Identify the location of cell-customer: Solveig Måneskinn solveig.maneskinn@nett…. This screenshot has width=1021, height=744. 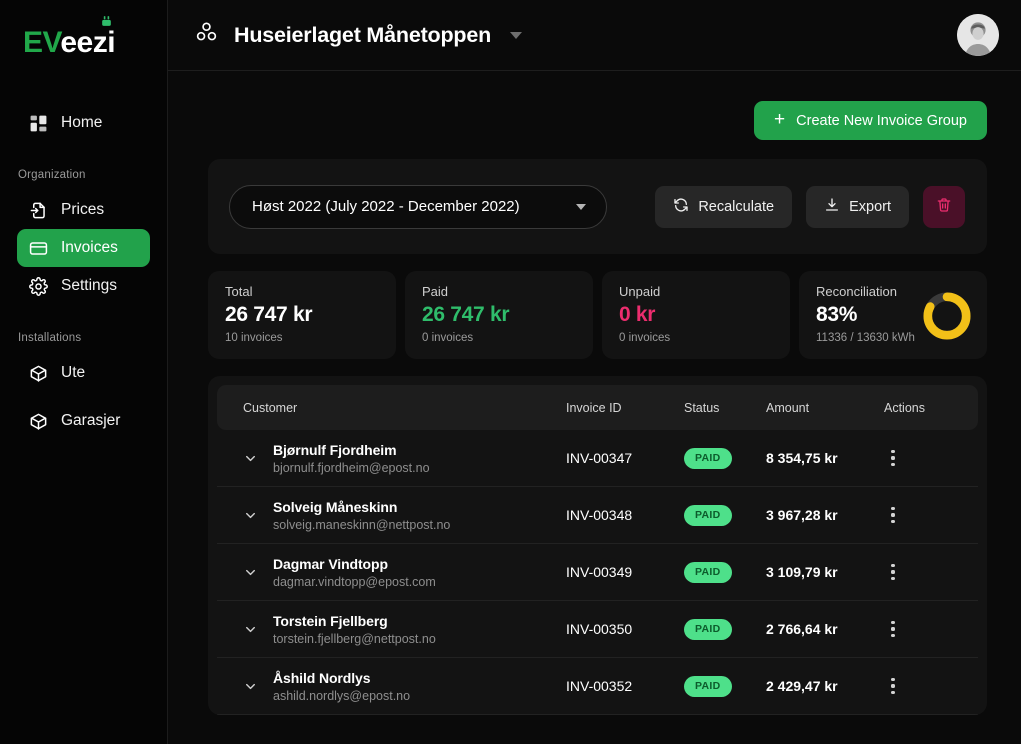
(419, 515).